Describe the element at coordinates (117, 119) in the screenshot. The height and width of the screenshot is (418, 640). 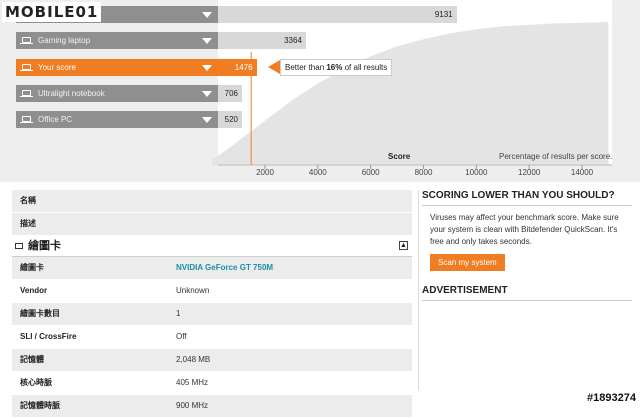
I see `ranking-dropdown: Office PC` at that location.